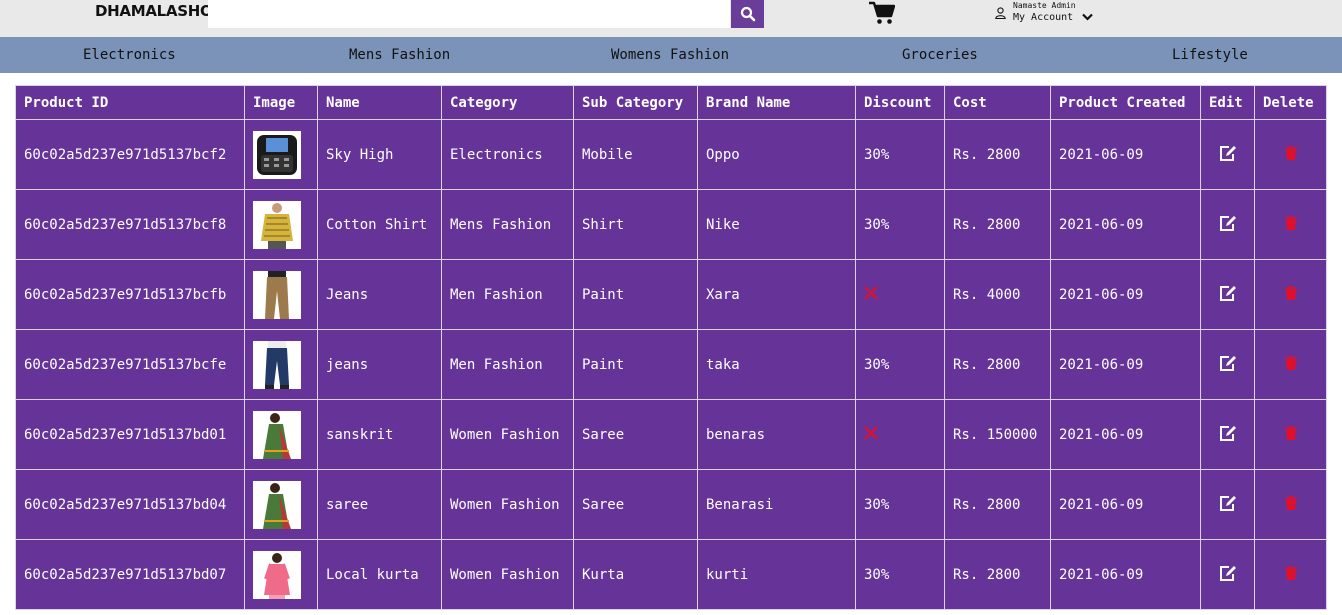 Image resolution: width=1342 pixels, height=615 pixels. I want to click on cell-brand: Oppo, so click(776, 154).